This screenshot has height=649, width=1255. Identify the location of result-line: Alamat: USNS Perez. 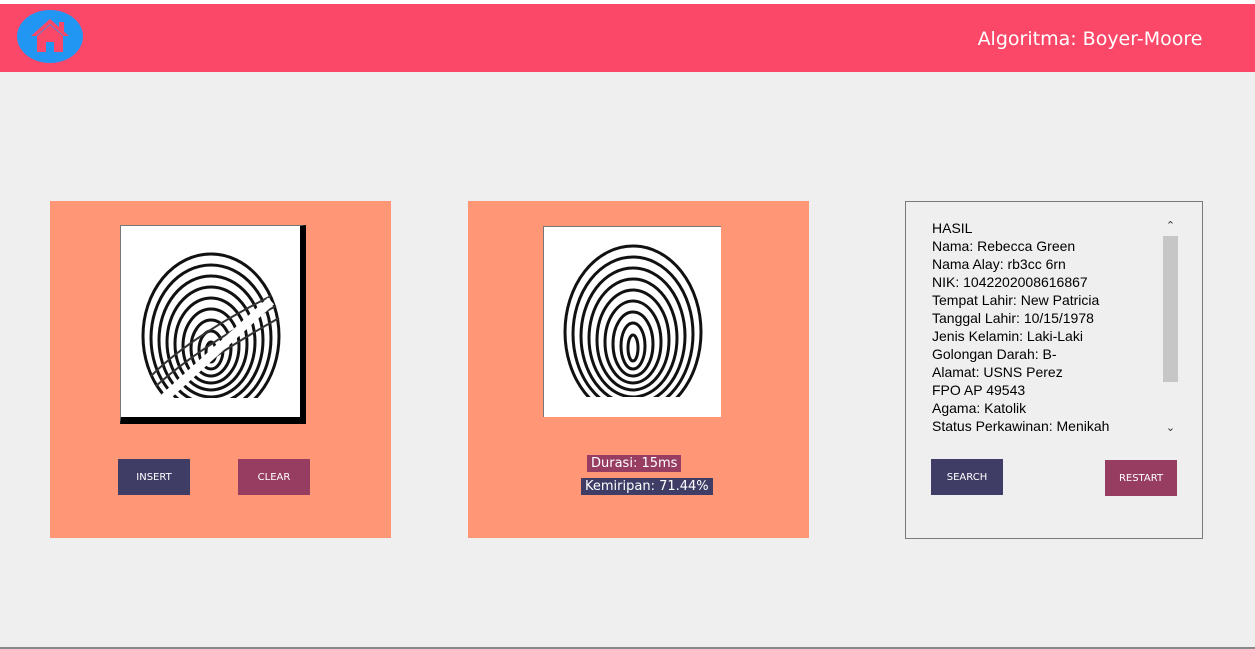
(997, 372).